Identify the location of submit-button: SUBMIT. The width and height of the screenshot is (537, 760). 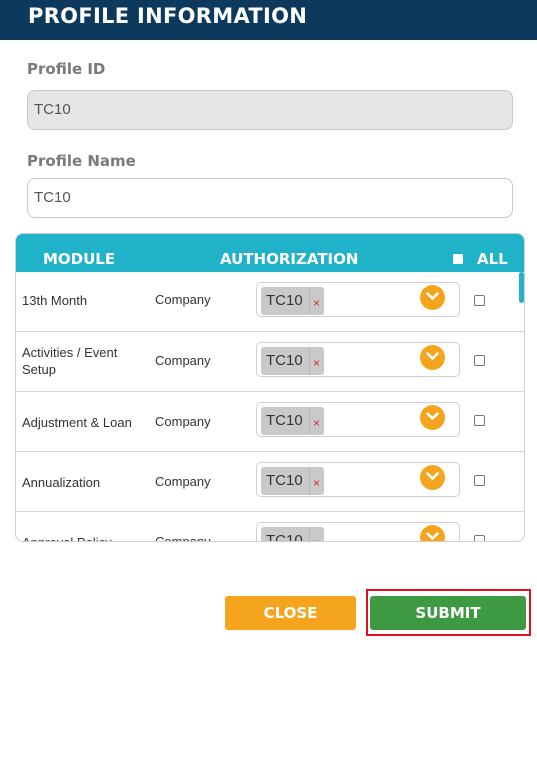
(448, 613).